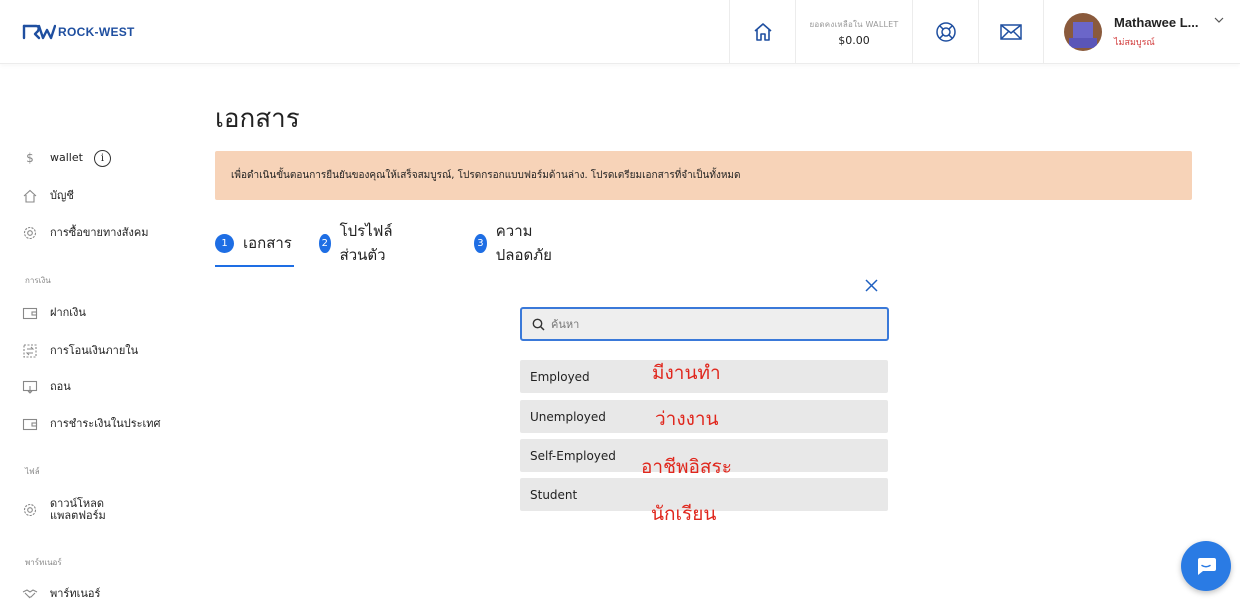 The width and height of the screenshot is (1240, 607). I want to click on handshake-icon, so click(30, 594).